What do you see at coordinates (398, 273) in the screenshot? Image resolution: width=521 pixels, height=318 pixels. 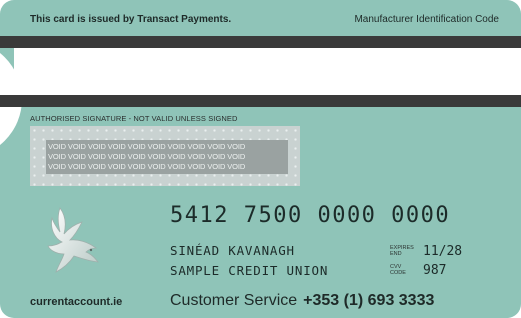 I see `cvv-label-line2: CODE` at bounding box center [398, 273].